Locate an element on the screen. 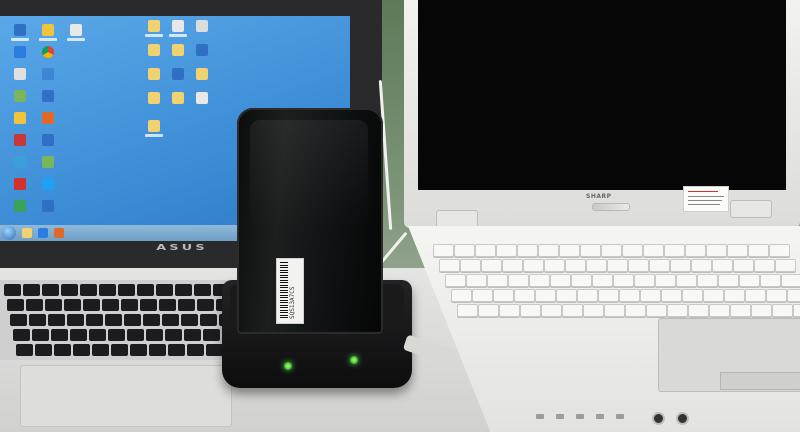 This screenshot has width=800, height=432. start-button-icon is located at coordinates (9, 233).